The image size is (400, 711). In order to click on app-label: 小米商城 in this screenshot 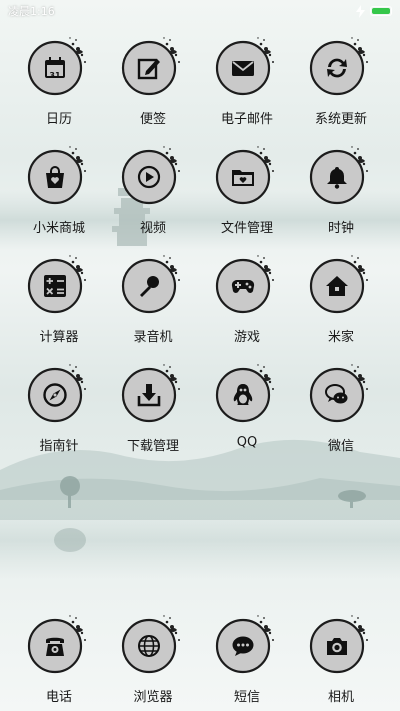, I will do `click(58, 228)`.